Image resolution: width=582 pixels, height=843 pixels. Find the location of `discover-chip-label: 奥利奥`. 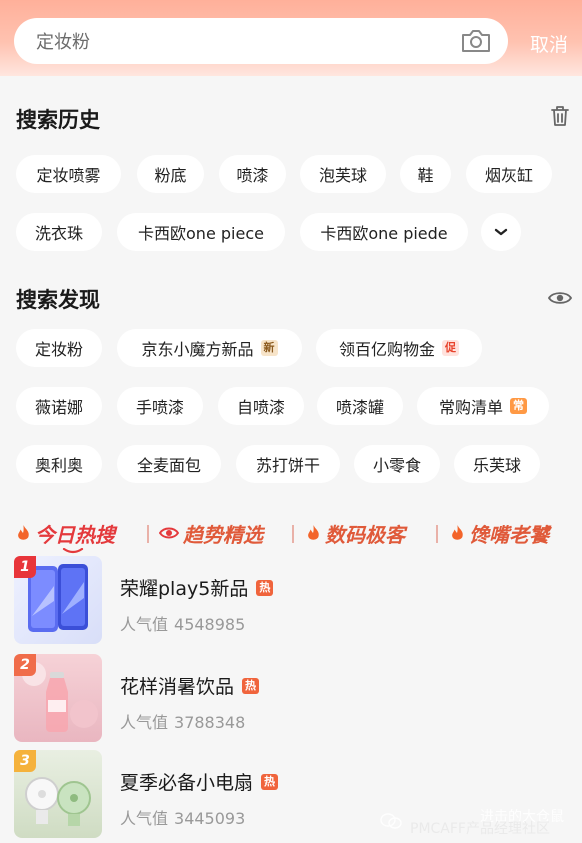

discover-chip-label: 奥利奥 is located at coordinates (58, 465).